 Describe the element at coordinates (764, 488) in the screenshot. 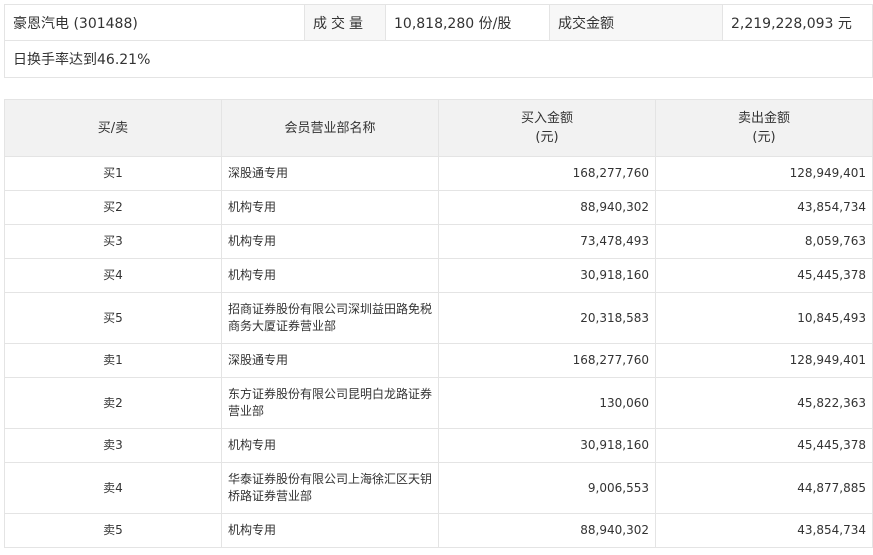

I see `row-sell-amount: 44,877,885` at that location.